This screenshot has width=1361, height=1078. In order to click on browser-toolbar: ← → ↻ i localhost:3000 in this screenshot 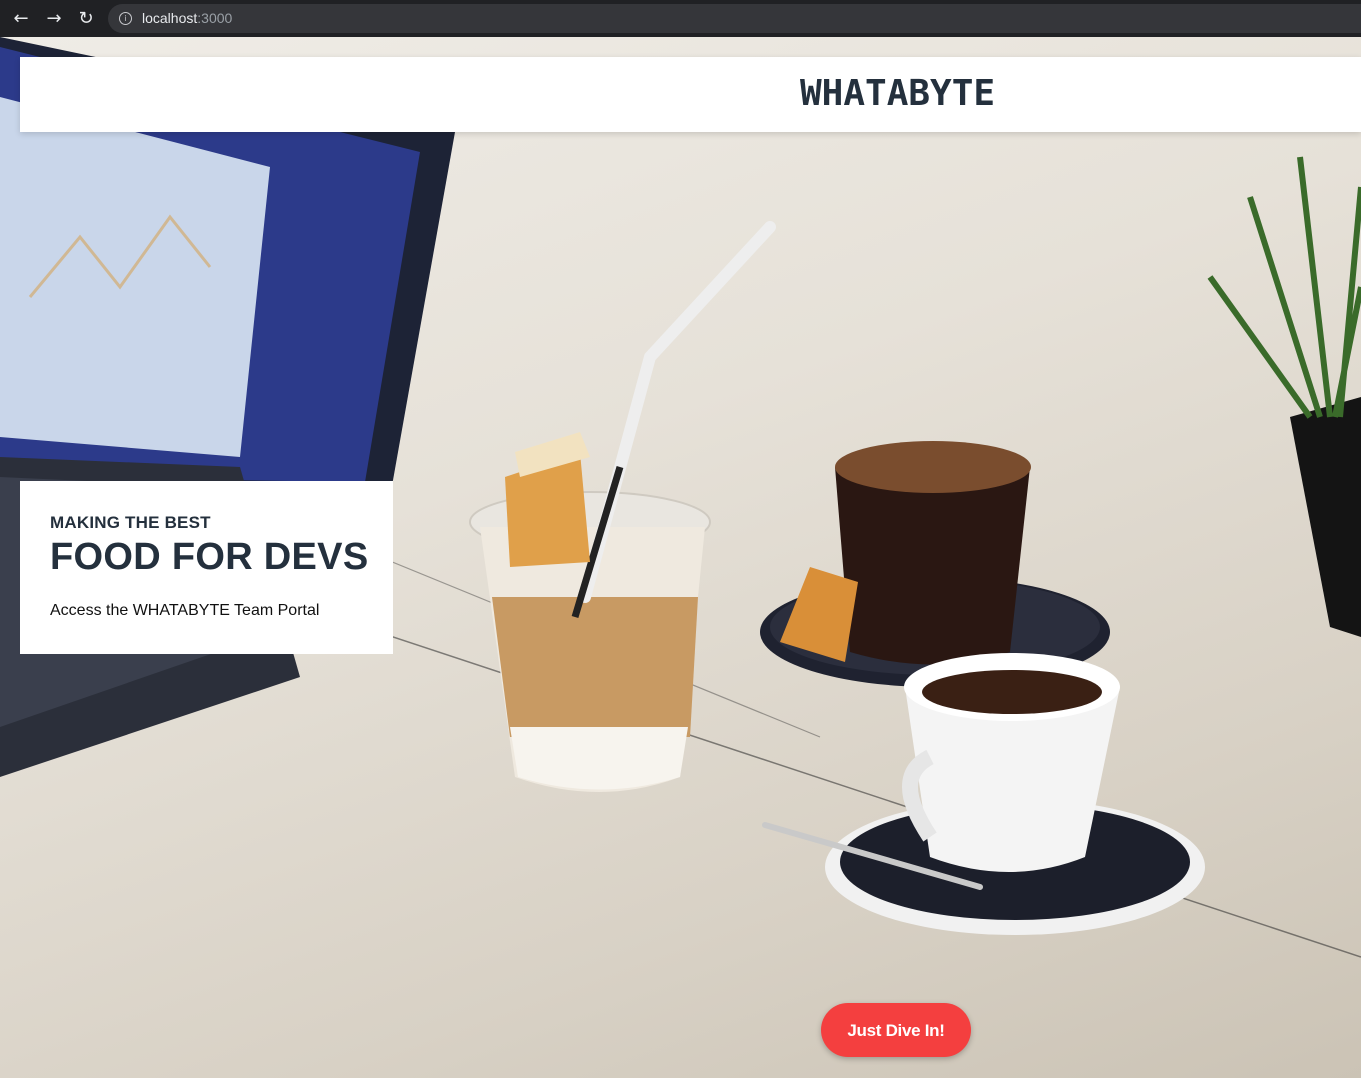, I will do `click(680, 18)`.